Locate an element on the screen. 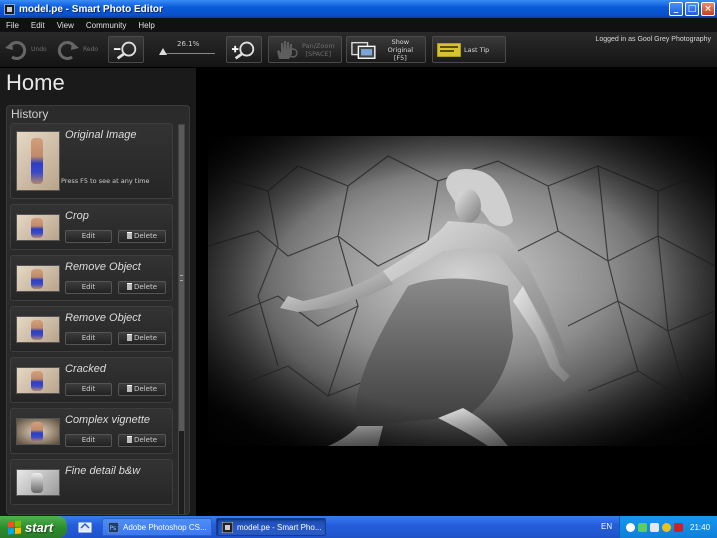  scrollbar-thumb is located at coordinates (181, 278).